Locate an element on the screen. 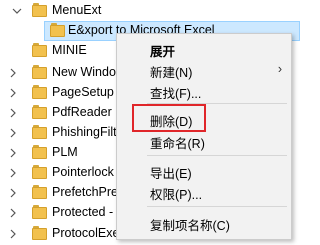  tree-item-label: MINIE is located at coordinates (69, 50).